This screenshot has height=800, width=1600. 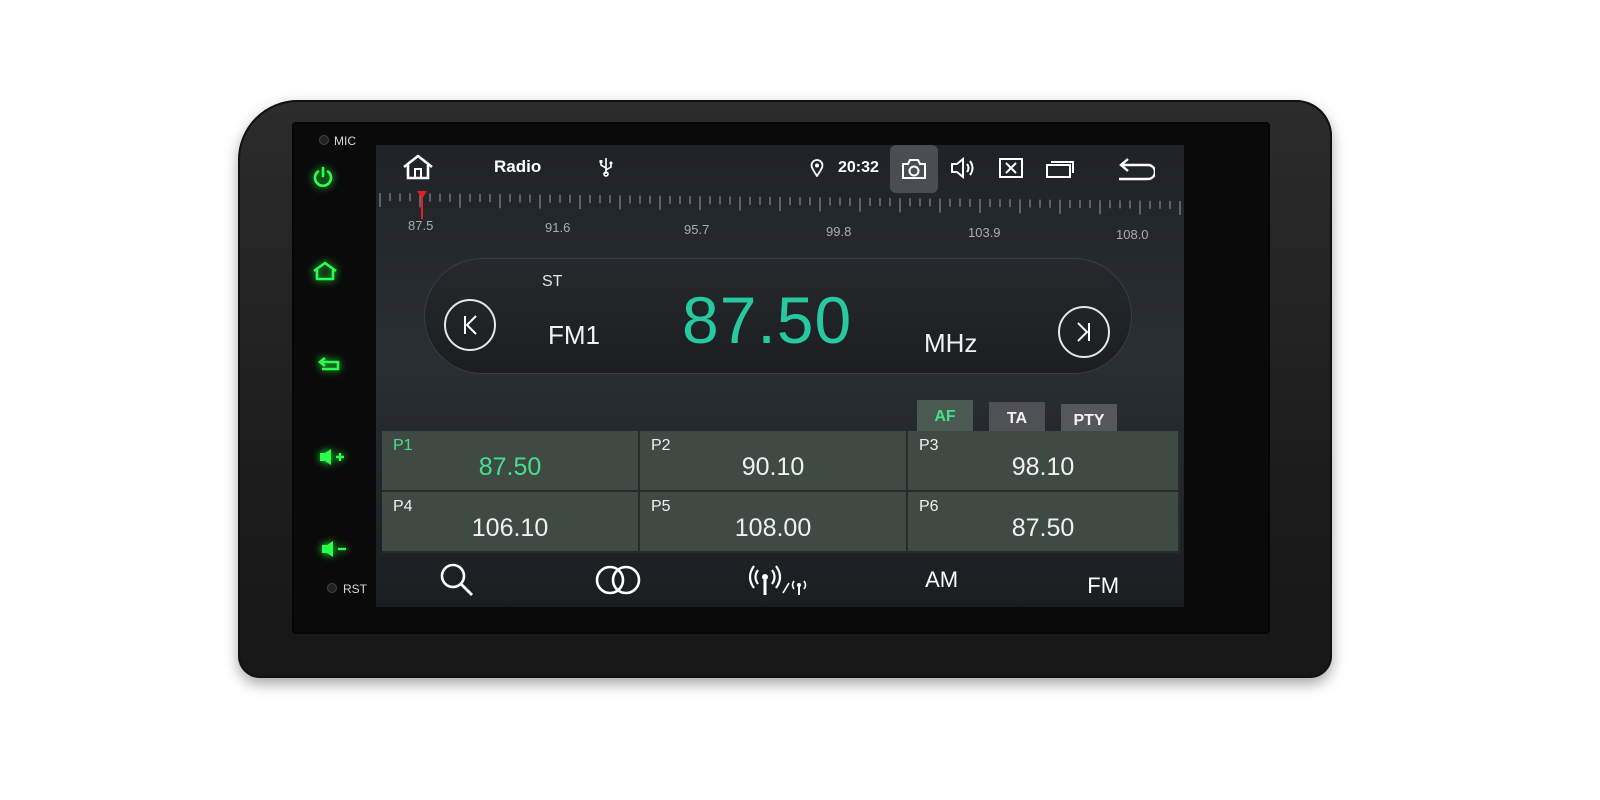 I want to click on scale-label: 91.6, so click(x=558, y=227).